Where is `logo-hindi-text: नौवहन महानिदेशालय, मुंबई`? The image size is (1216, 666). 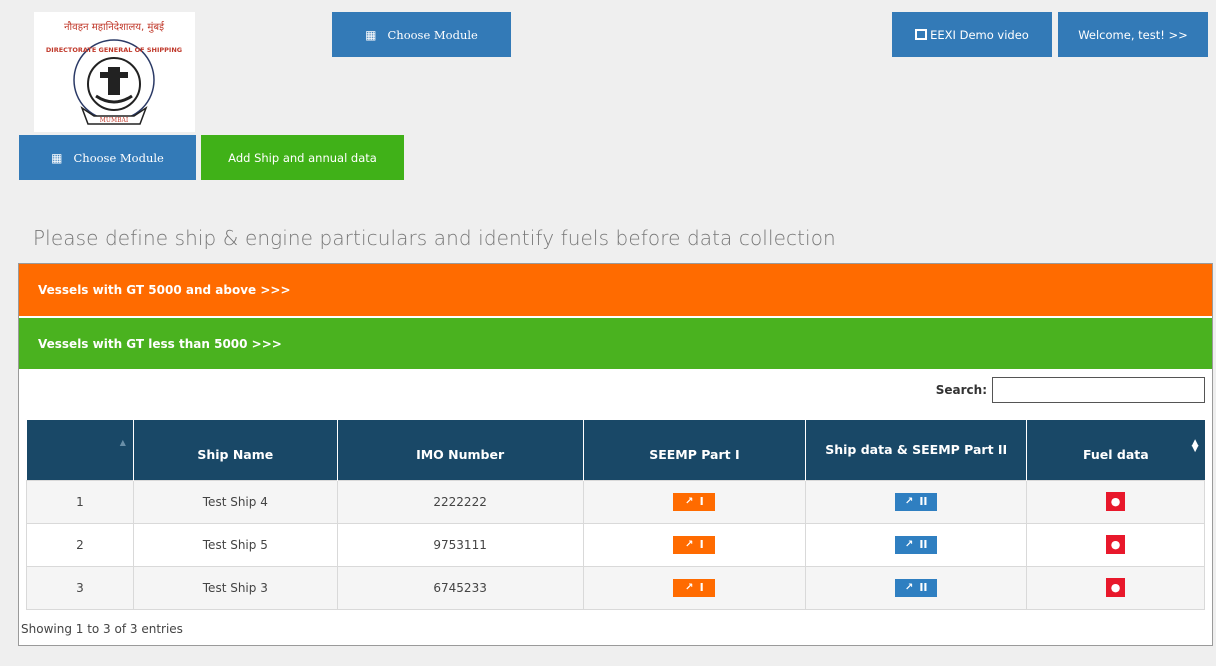 logo-hindi-text: नौवहन महानिदेशालय, मुंबई is located at coordinates (114, 27).